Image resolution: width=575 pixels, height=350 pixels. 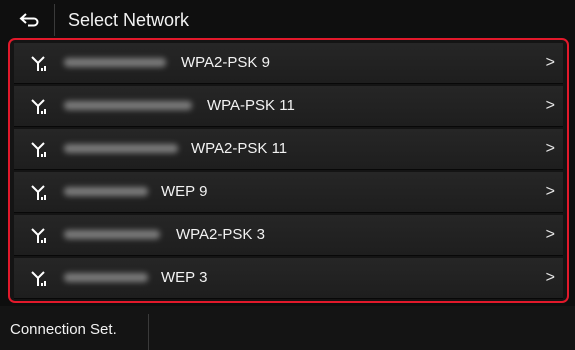 I want to click on network-row: WEP 3 >, so click(x=288, y=278).